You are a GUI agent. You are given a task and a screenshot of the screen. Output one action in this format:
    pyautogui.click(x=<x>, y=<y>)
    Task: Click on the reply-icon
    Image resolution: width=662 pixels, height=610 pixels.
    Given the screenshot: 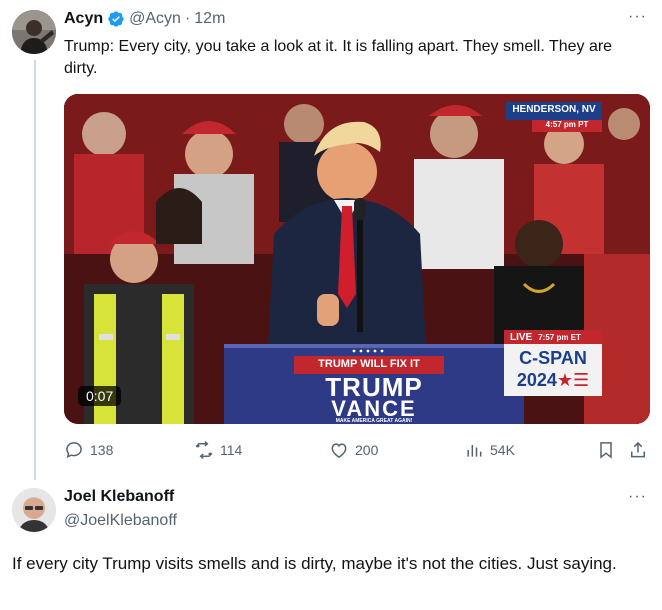 What is the action you would take?
    pyautogui.click(x=74, y=450)
    